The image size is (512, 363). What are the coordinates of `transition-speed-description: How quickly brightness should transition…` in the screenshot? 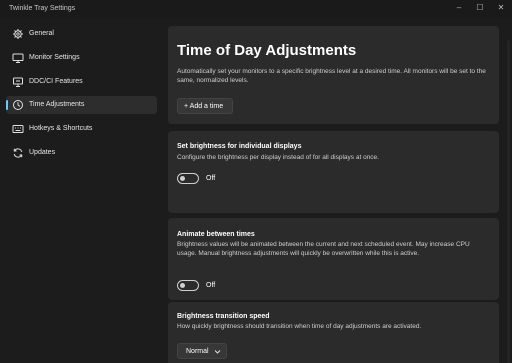 It's located at (299, 326).